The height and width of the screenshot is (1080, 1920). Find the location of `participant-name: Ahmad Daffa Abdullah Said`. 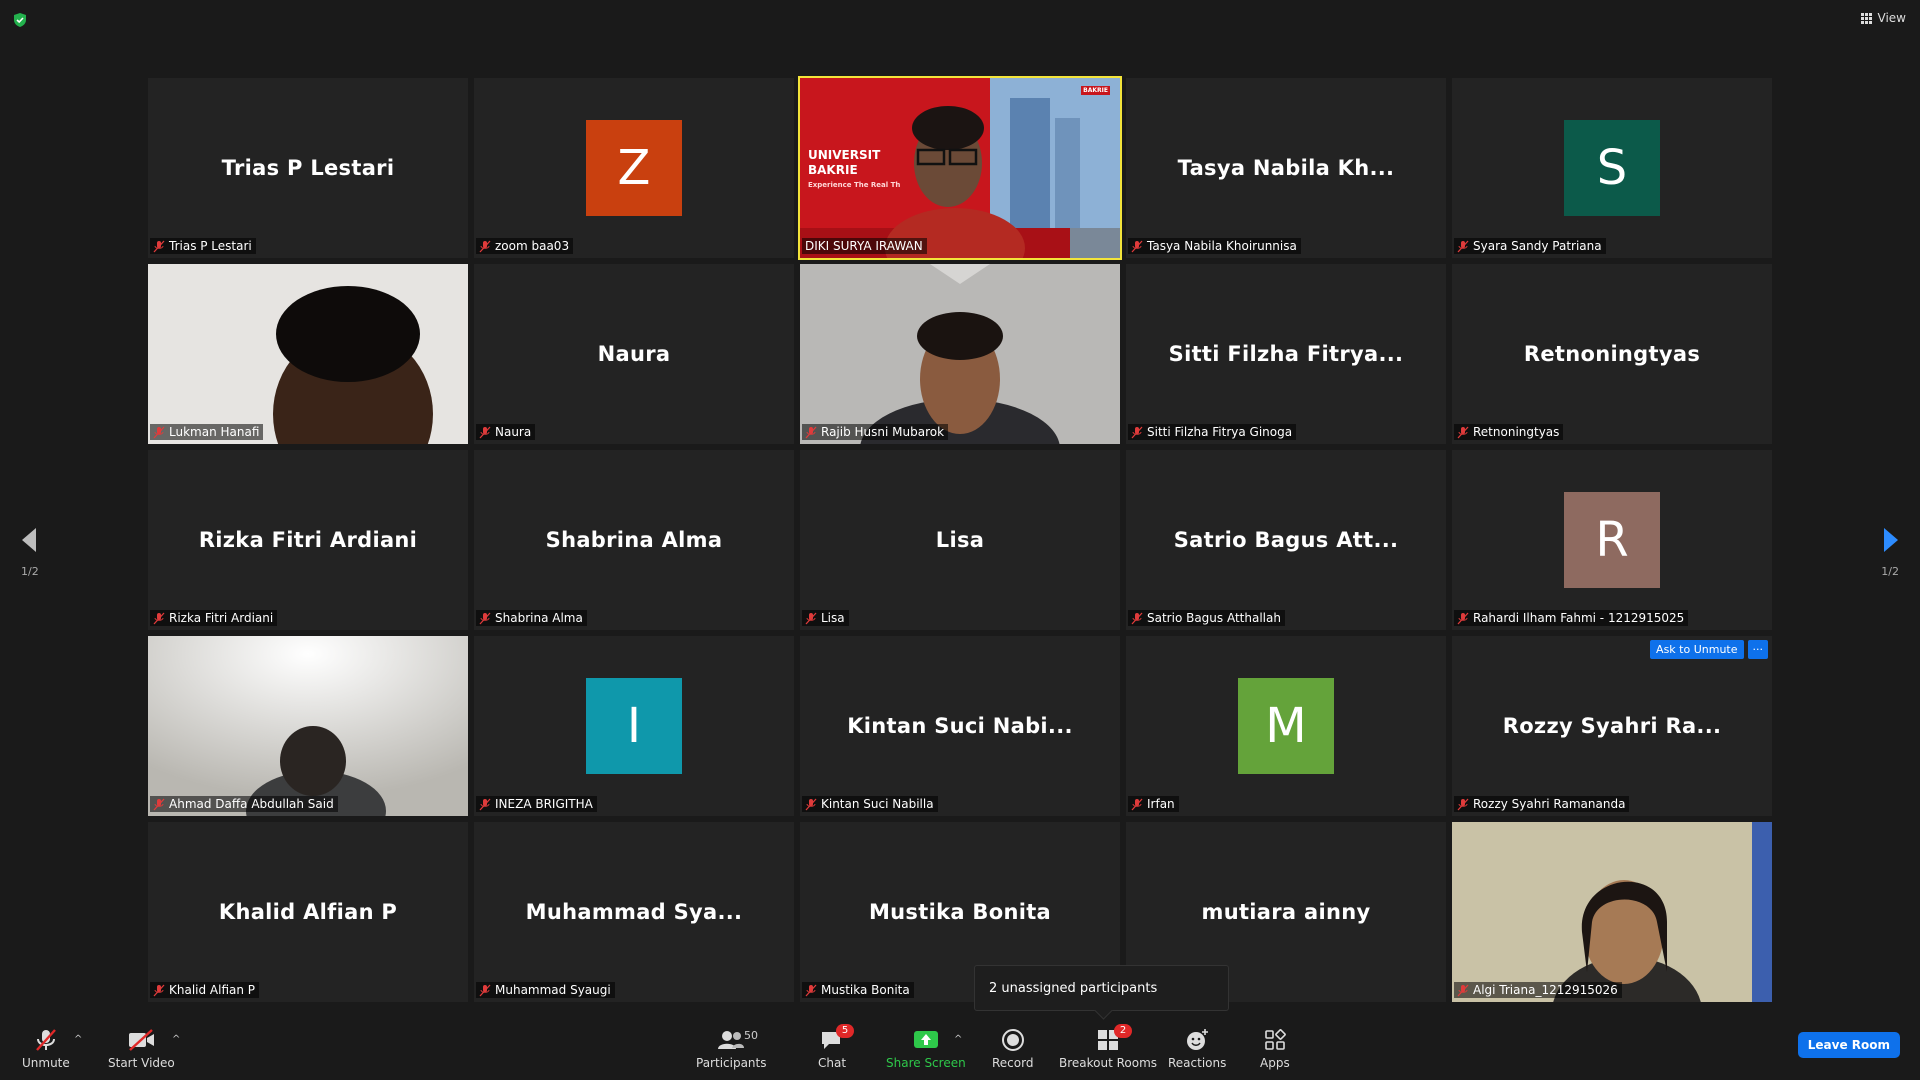

participant-name: Ahmad Daffa Abdullah Said is located at coordinates (251, 804).